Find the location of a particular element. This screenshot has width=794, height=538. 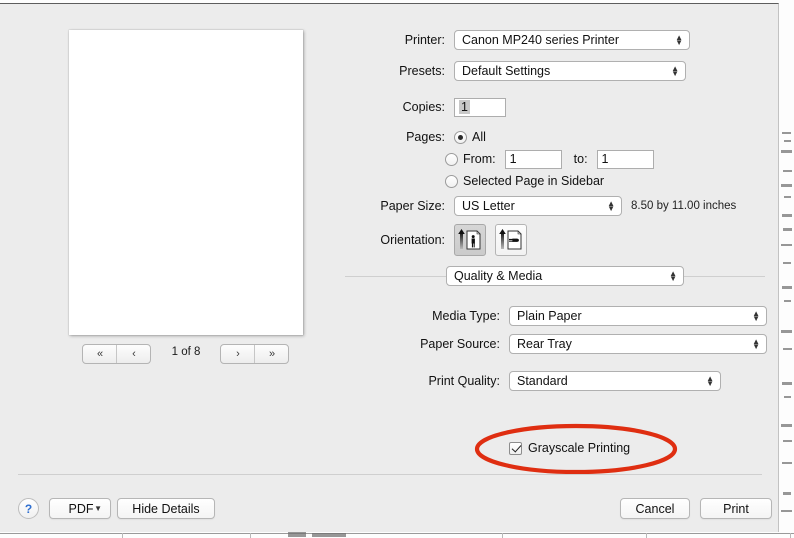

portrait-page-icon is located at coordinates (469, 239).